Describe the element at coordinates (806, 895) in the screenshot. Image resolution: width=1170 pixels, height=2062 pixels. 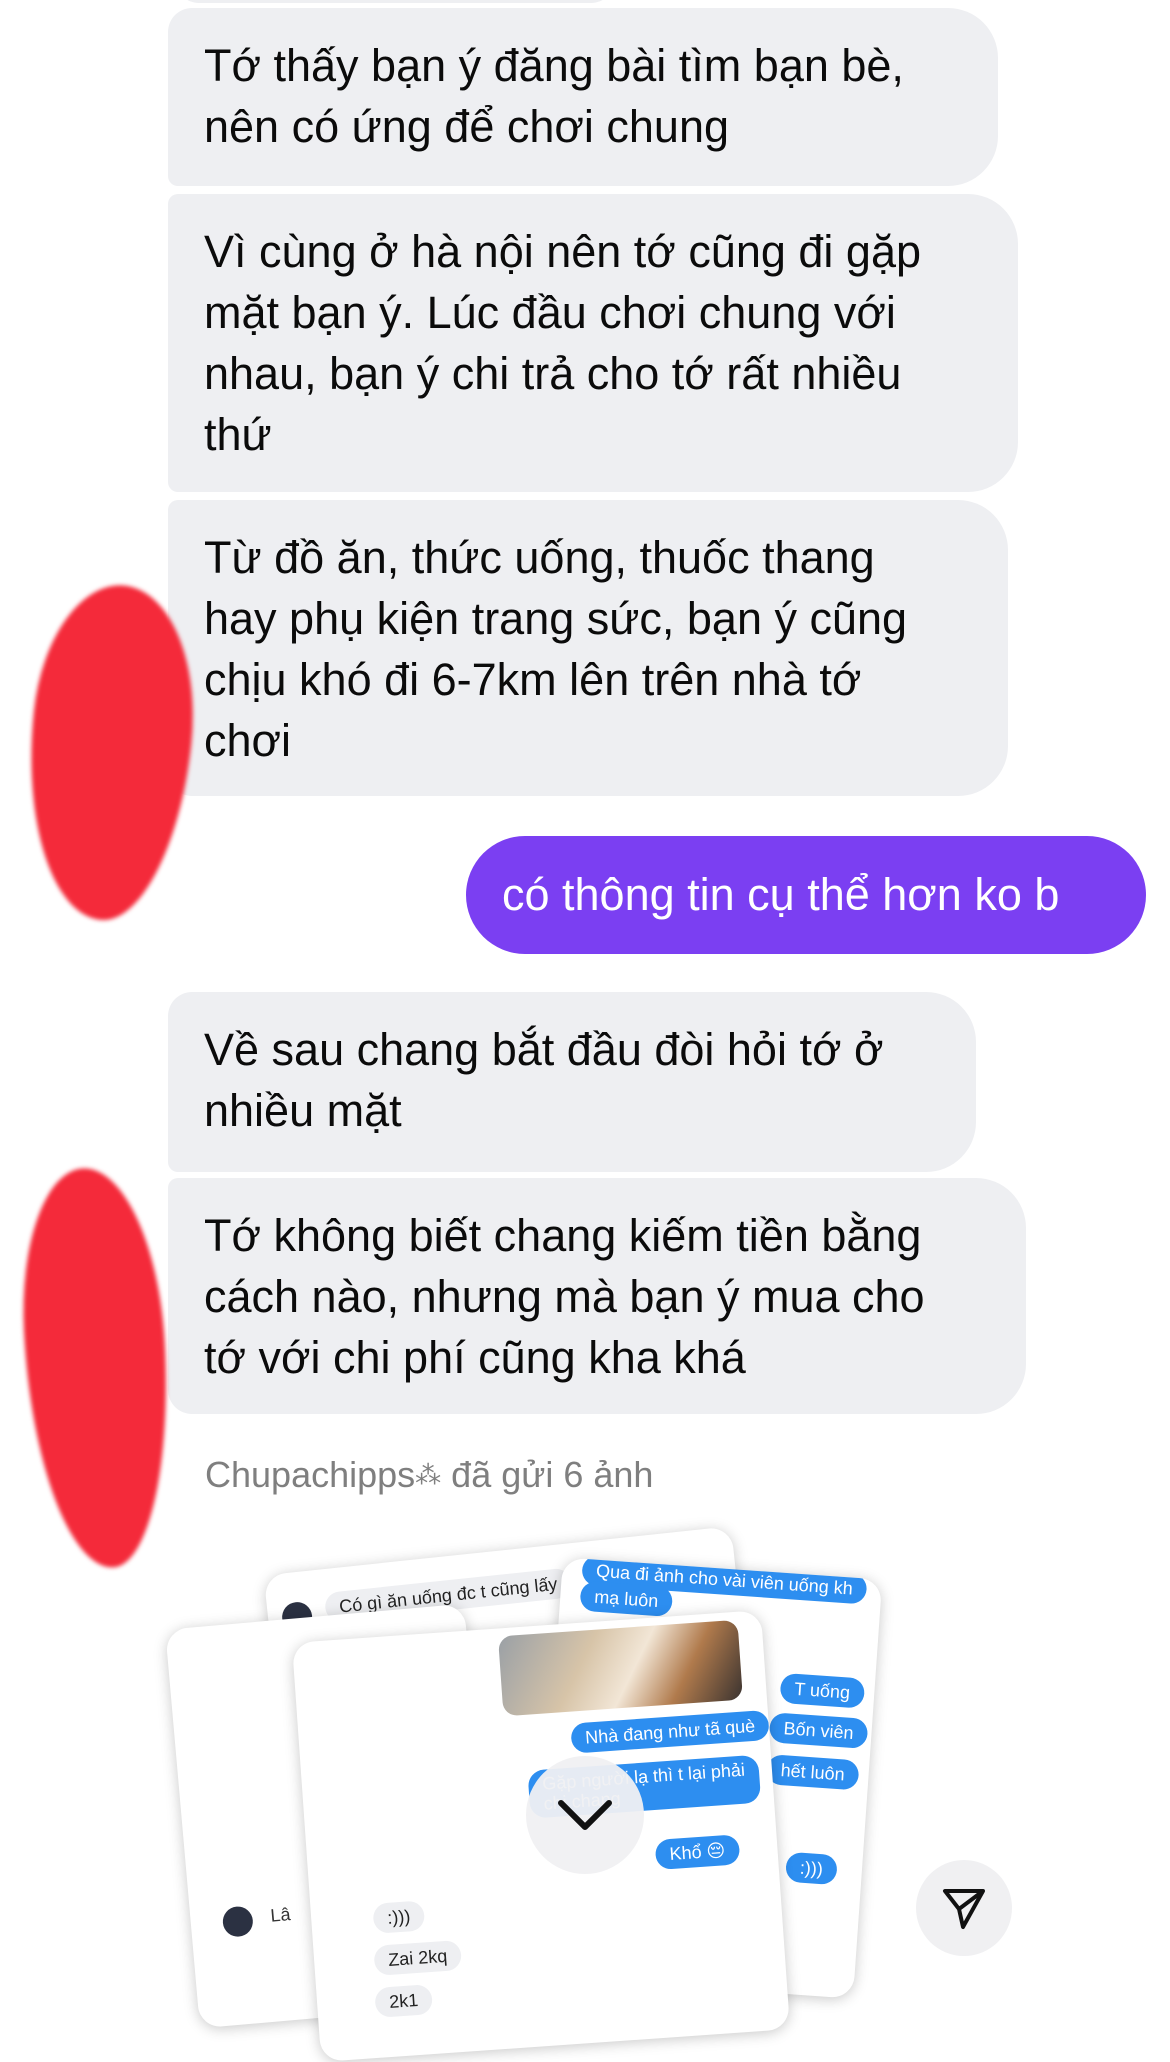
I see `sent-message-bubble: có thông tin cụ thể hơn ko b` at that location.